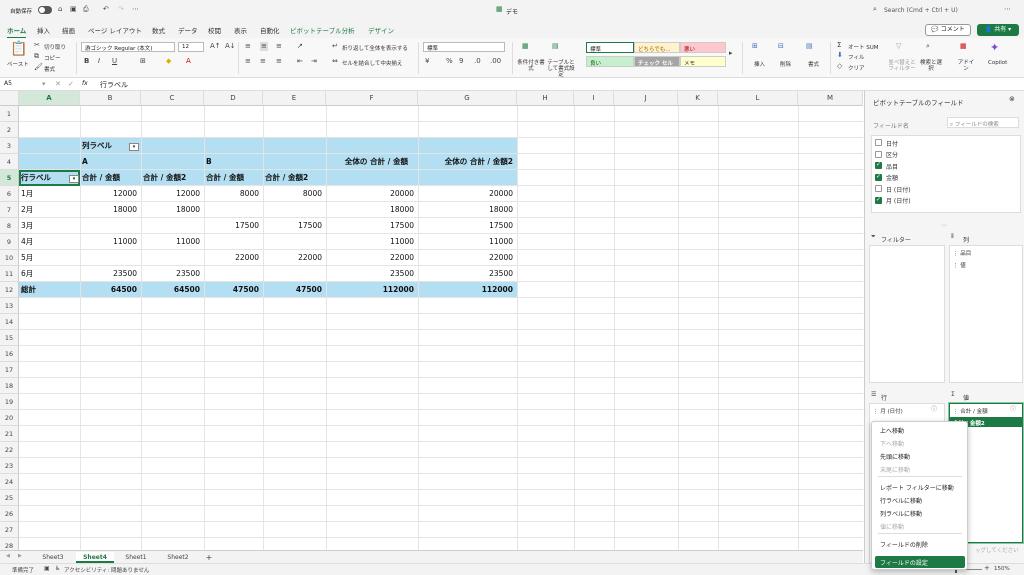 The height and width of the screenshot is (575, 1024). What do you see at coordinates (830, 98) in the screenshot?
I see `column-header-m: M` at bounding box center [830, 98].